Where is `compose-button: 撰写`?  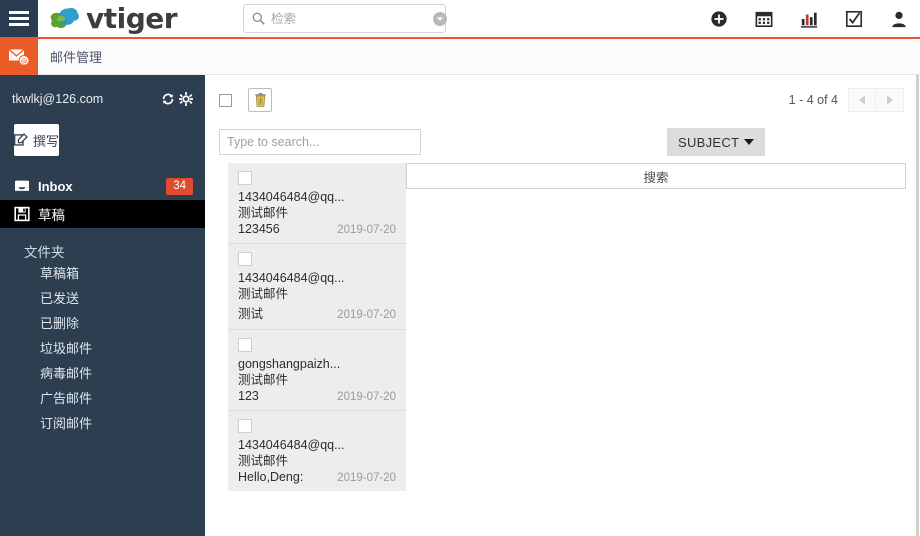
compose-button: 撰写 is located at coordinates (37, 140).